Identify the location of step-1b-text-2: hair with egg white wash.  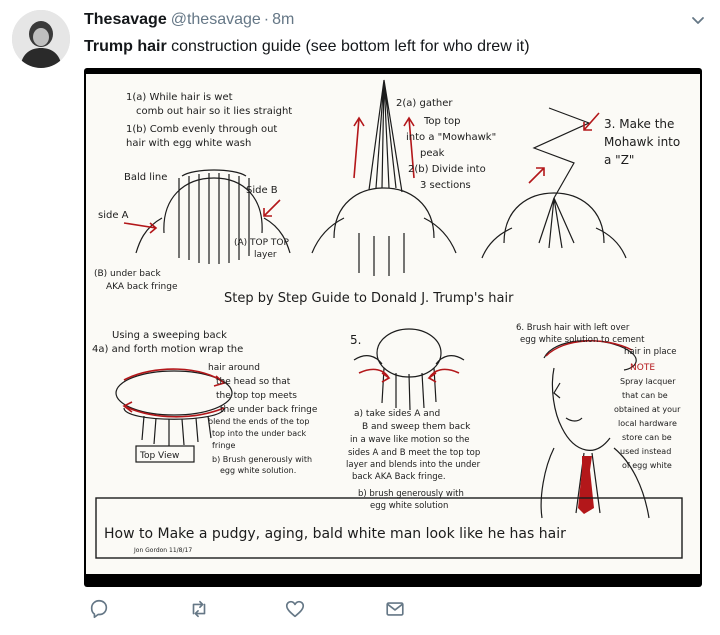
(188, 143).